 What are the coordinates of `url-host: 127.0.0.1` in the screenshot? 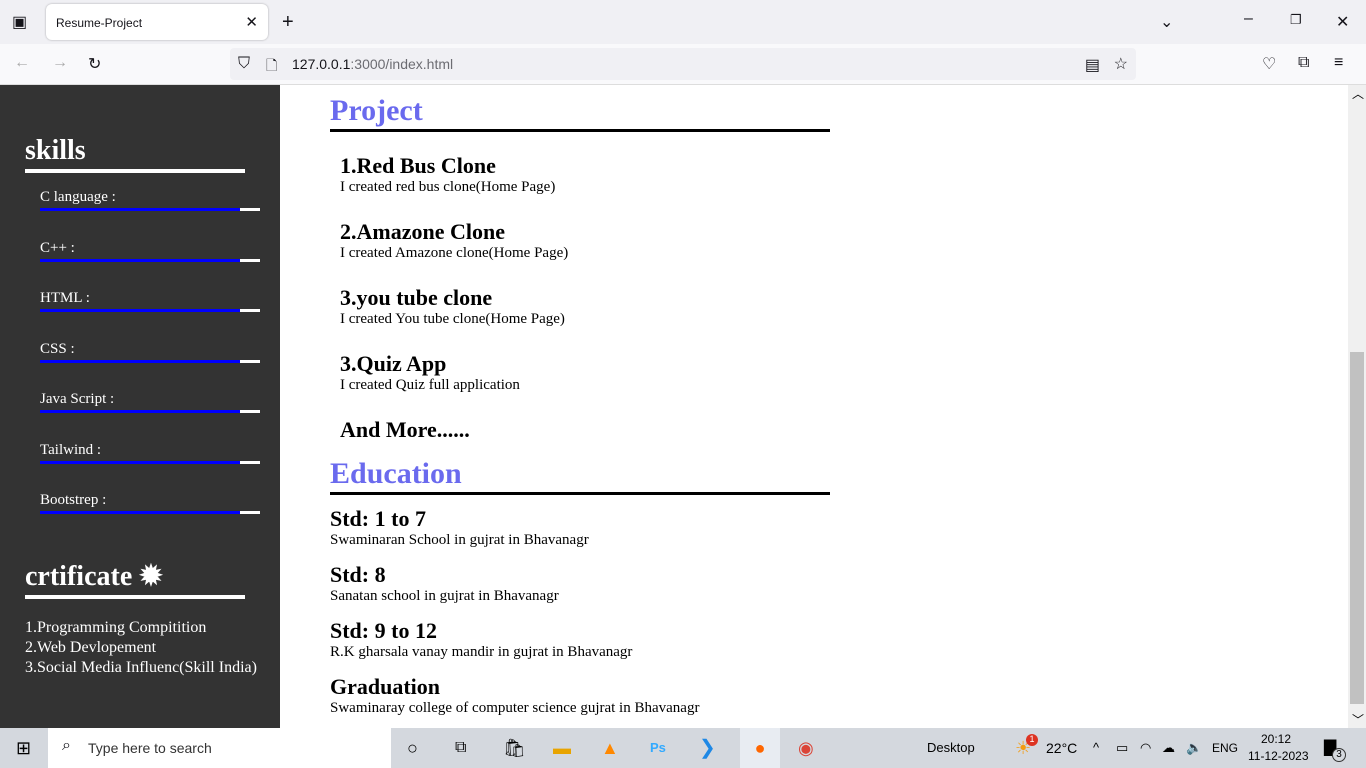 It's located at (321, 64).